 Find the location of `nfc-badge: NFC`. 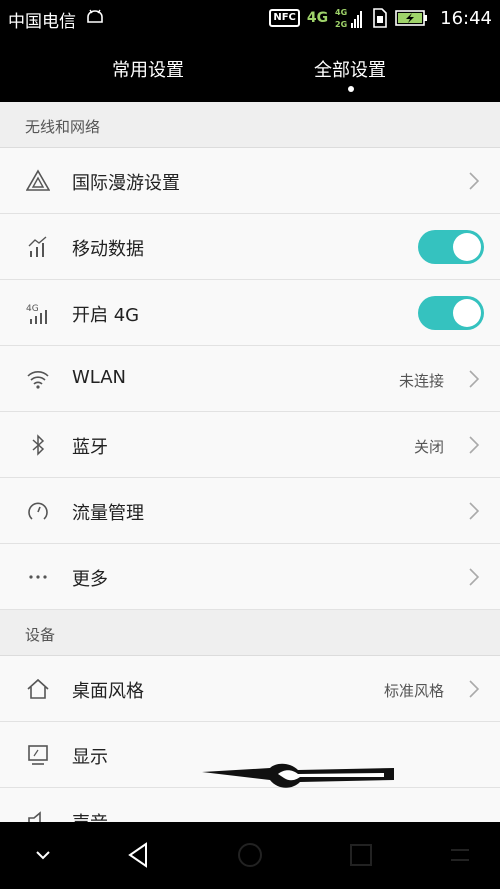

nfc-badge: NFC is located at coordinates (284, 18).